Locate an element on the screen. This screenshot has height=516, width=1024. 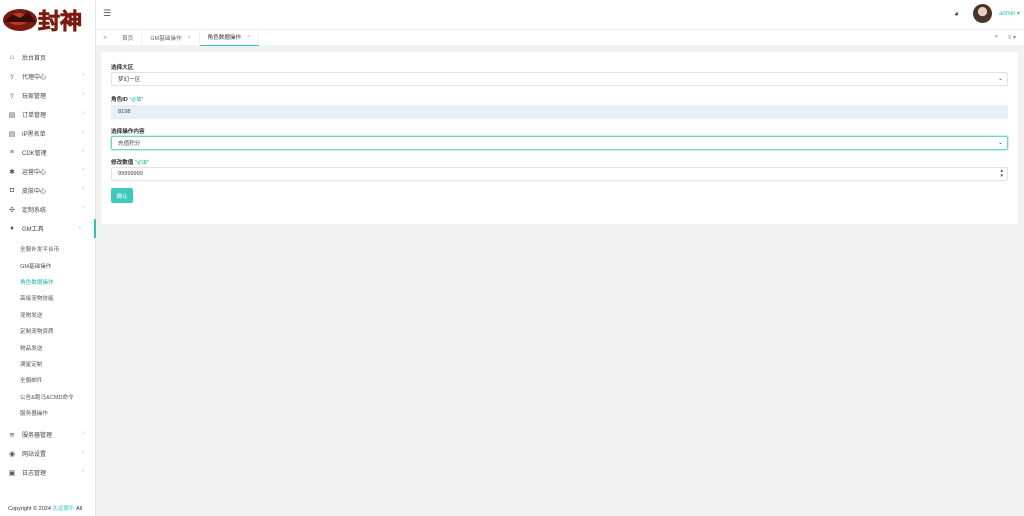
user-menu: admin ▾ is located at coordinates (1009, 13).